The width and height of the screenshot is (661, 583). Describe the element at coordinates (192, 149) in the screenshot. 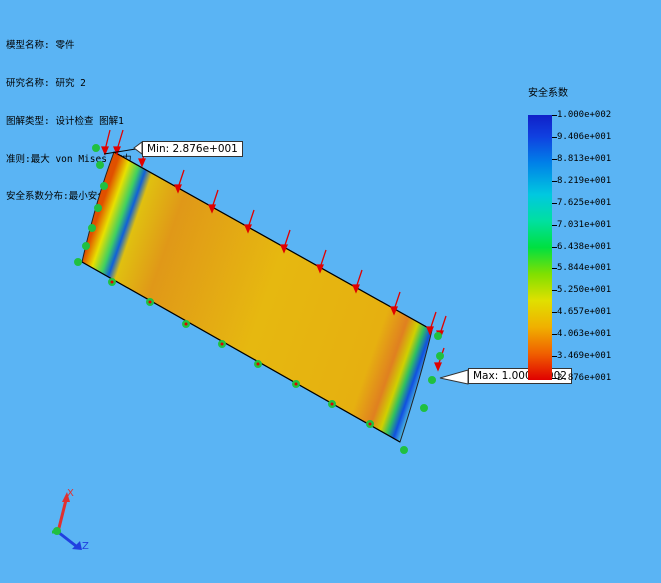

I see `min-callout: Min: 2.876e+001` at that location.